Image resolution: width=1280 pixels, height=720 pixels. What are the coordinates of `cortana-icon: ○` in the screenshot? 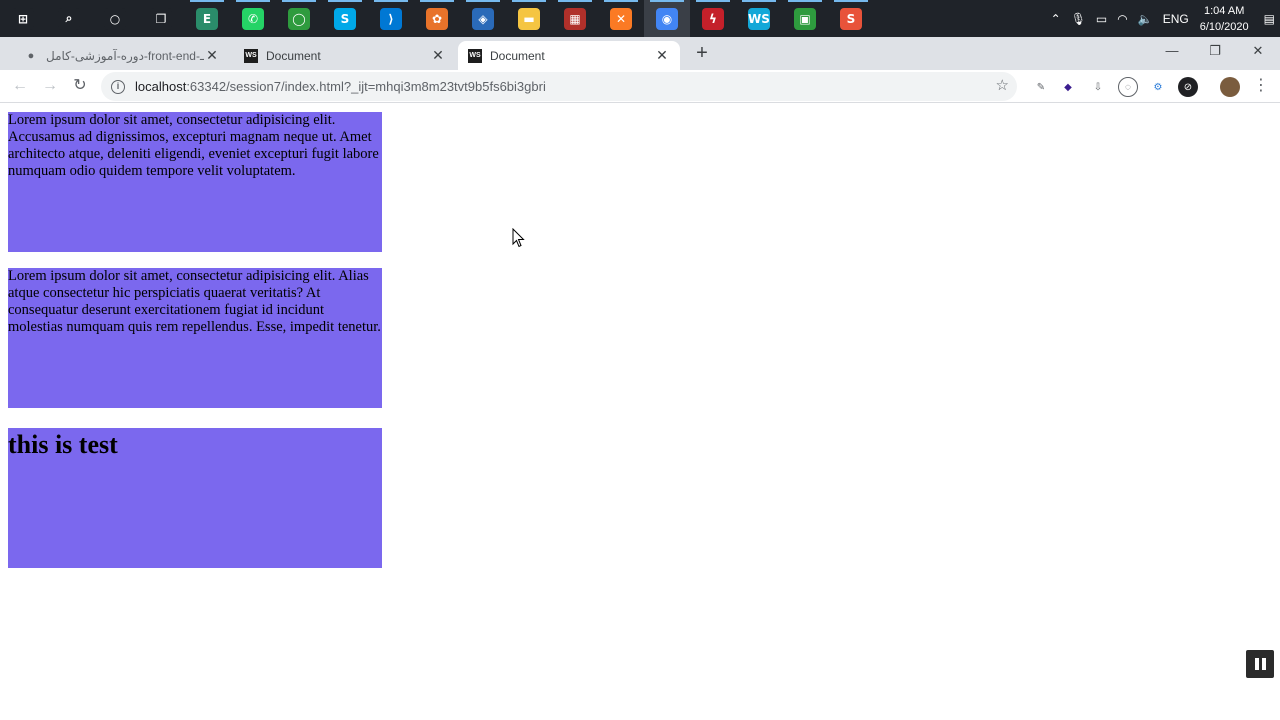 It's located at (115, 18).